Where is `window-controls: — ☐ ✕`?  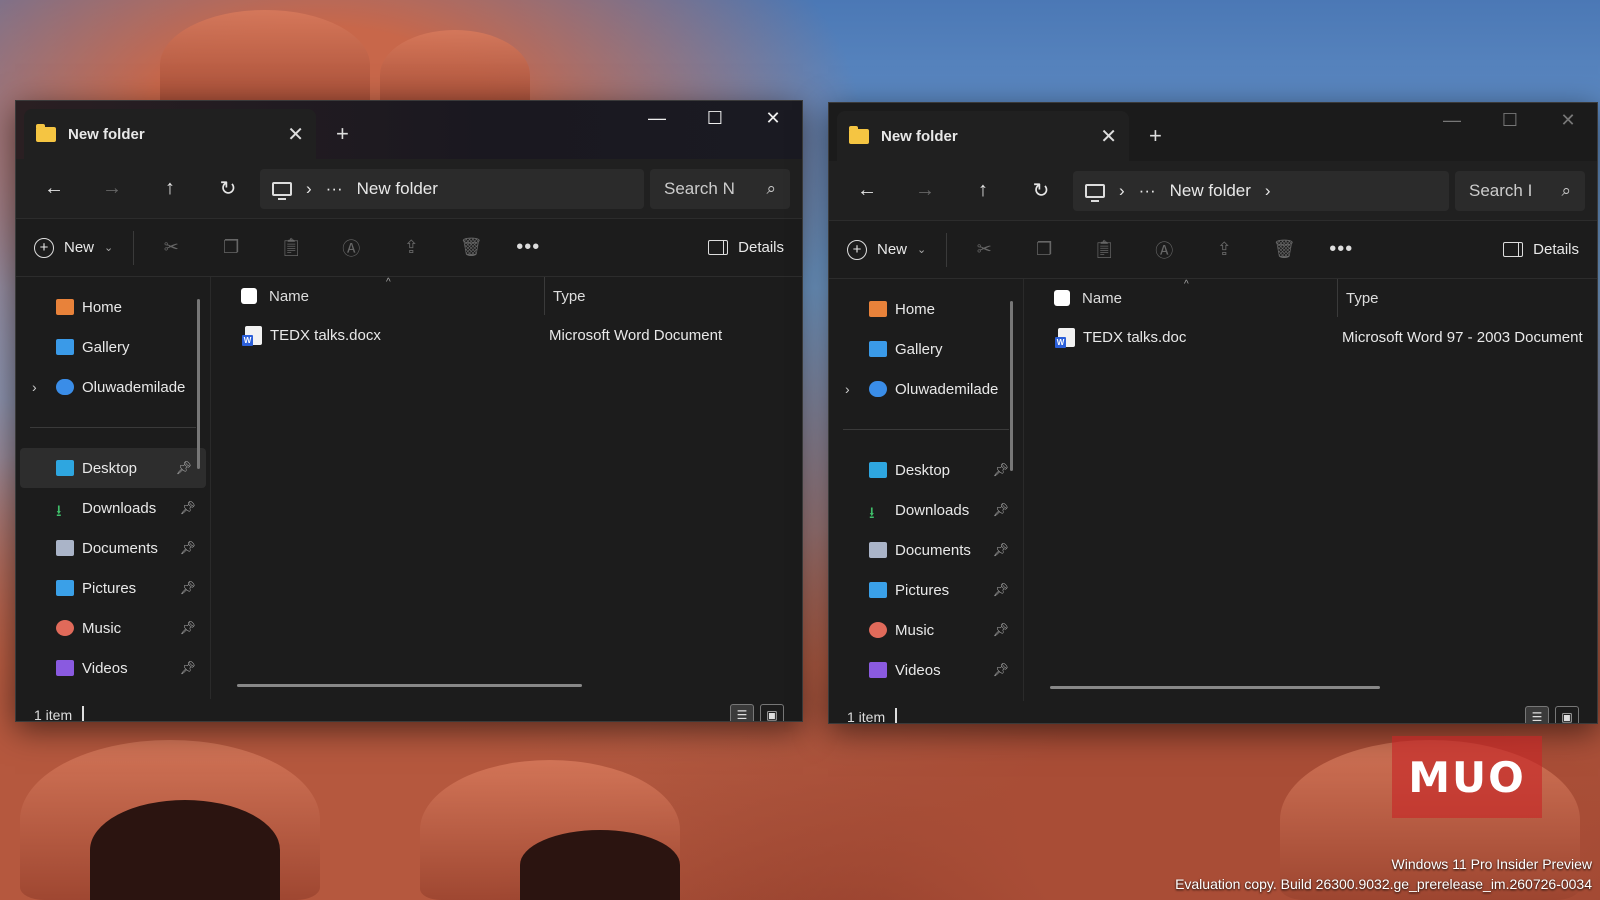
window-controls: — ☐ ✕ is located at coordinates (1510, 120).